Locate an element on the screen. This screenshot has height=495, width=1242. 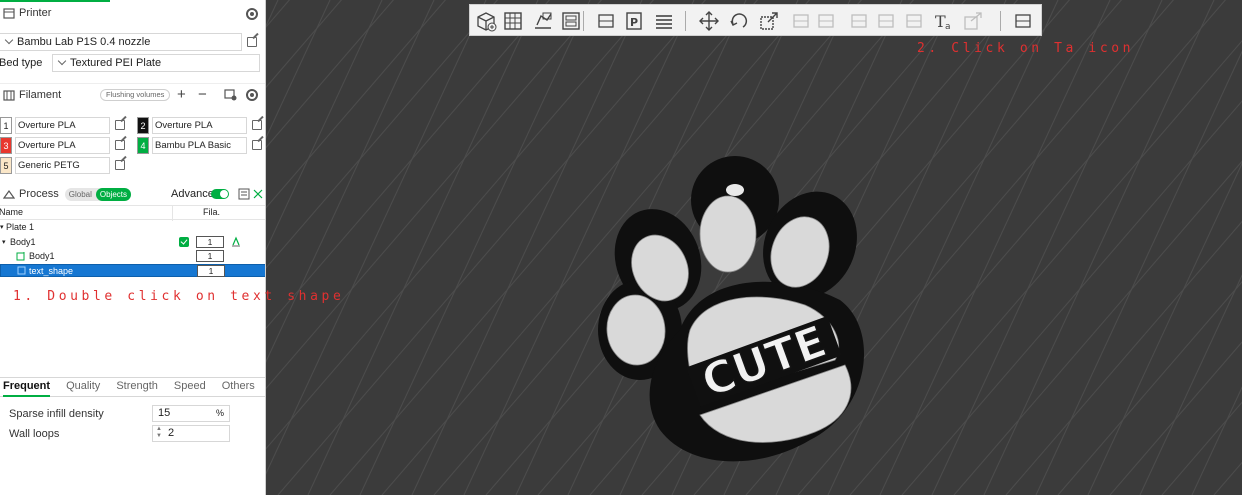
svg-text: P is located at coordinates (634, 22).